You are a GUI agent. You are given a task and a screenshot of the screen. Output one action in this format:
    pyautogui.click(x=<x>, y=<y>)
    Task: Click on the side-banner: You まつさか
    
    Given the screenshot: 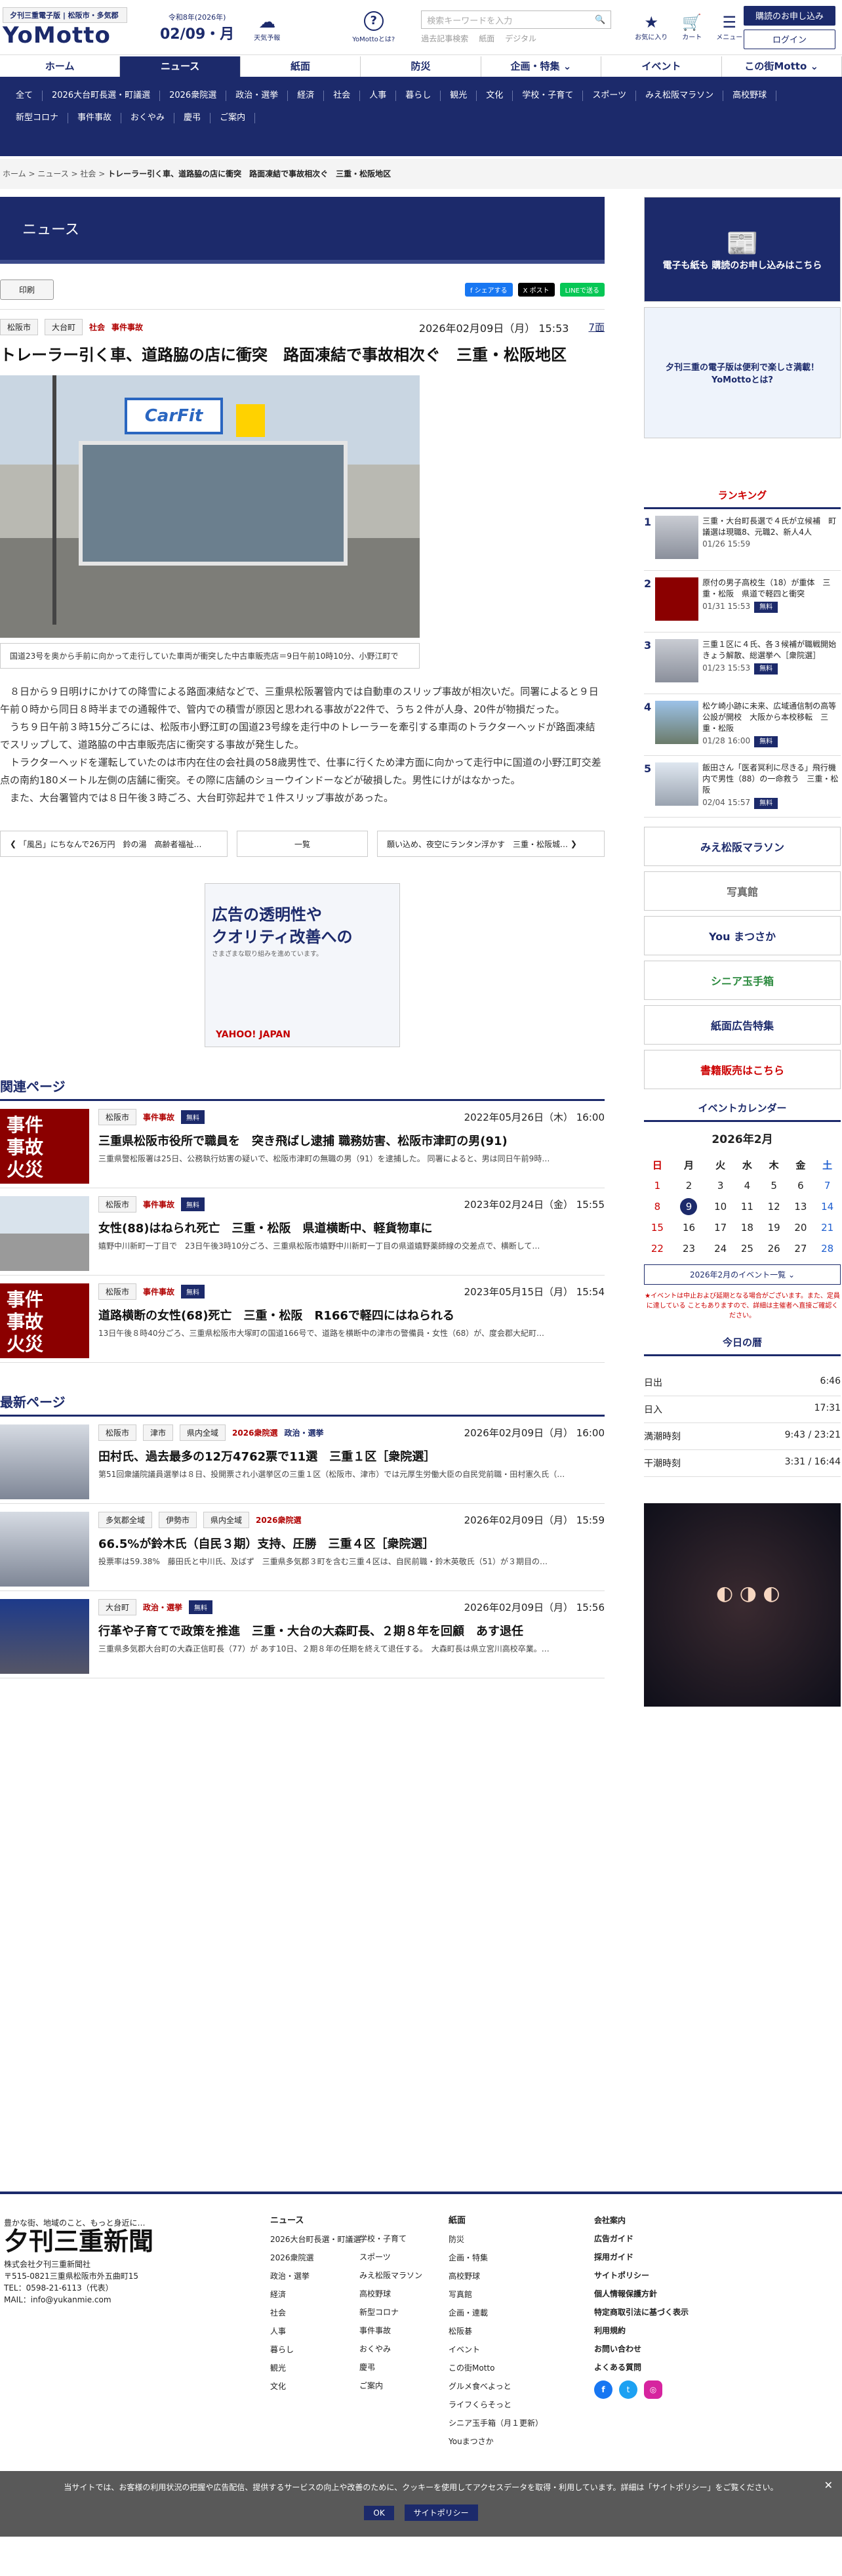 What is the action you would take?
    pyautogui.click(x=742, y=935)
    